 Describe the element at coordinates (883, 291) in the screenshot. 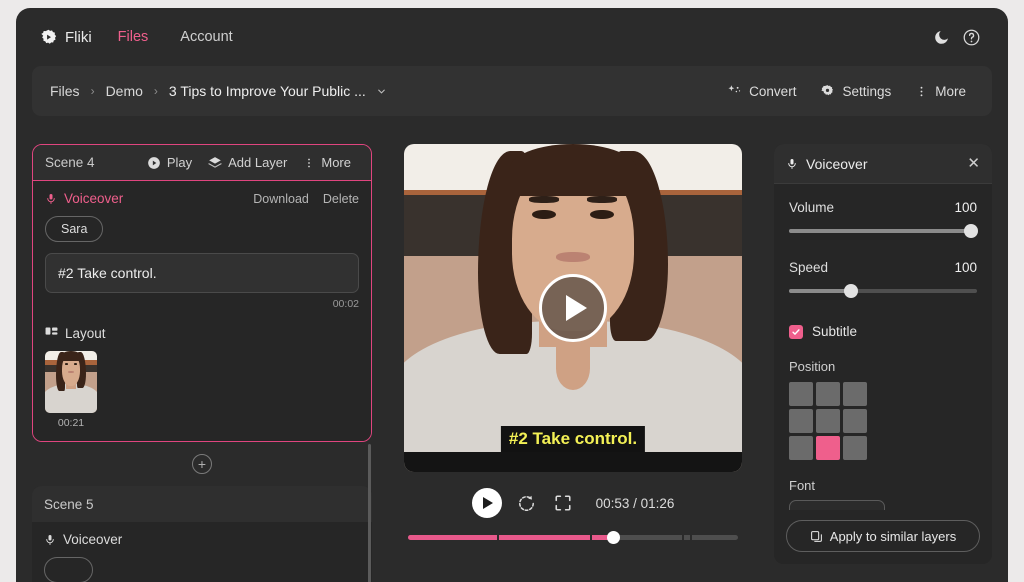

I see `speed-slider` at that location.